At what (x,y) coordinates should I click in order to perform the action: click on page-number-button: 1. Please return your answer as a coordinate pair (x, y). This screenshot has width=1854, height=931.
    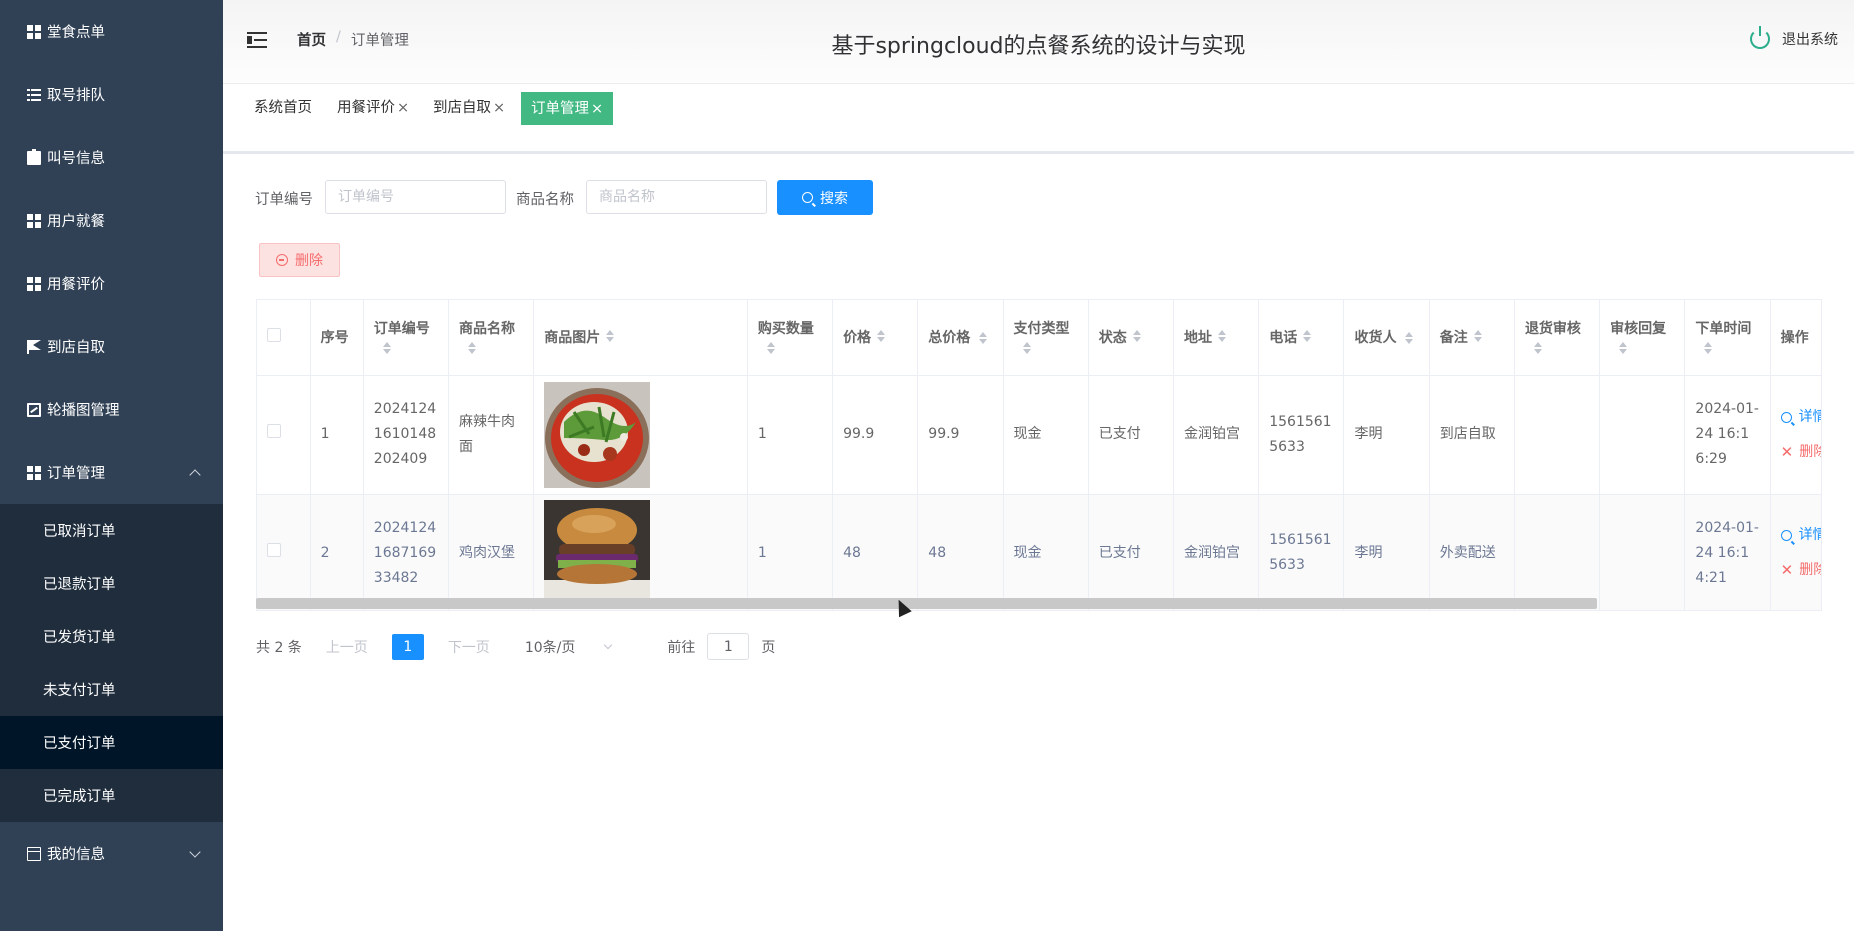
    Looking at the image, I should click on (407, 646).